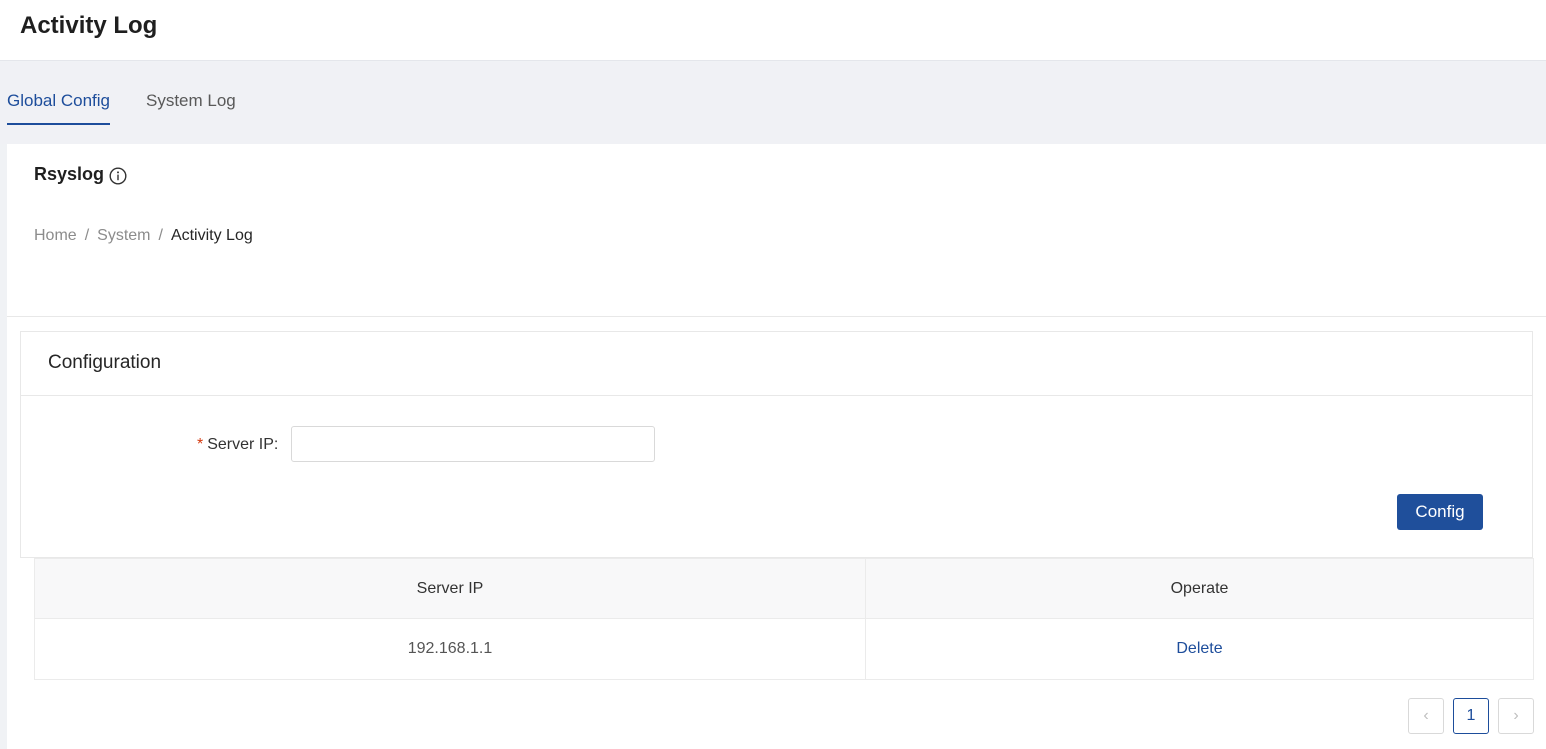 Image resolution: width=1546 pixels, height=749 pixels. I want to click on divider, so click(776, 316).